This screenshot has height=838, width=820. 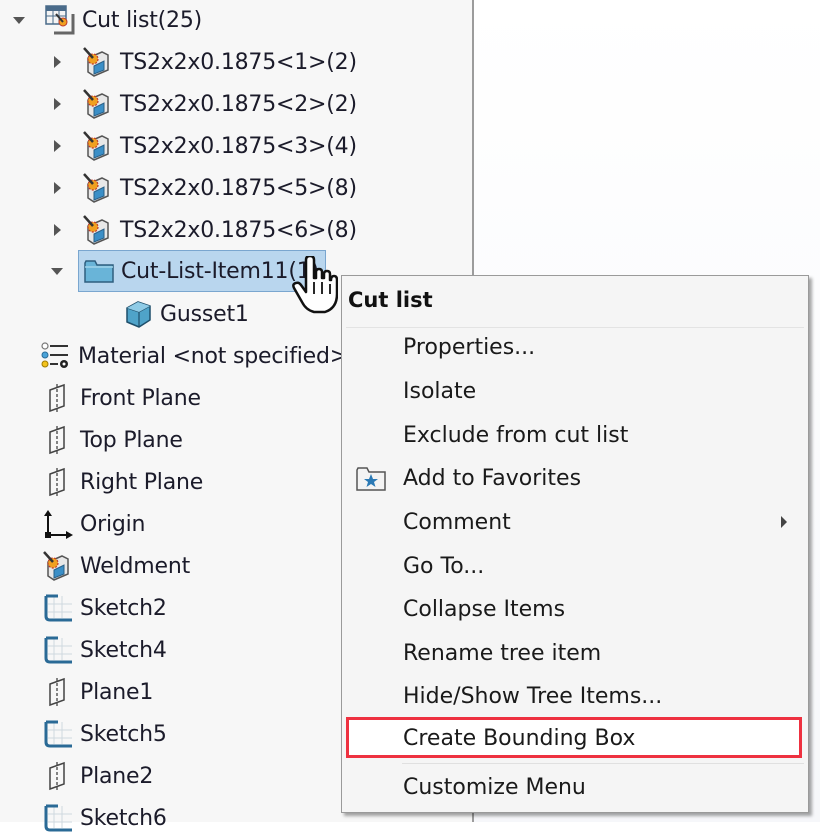 I want to click on tree-item-label: Weldment, so click(x=135, y=566).